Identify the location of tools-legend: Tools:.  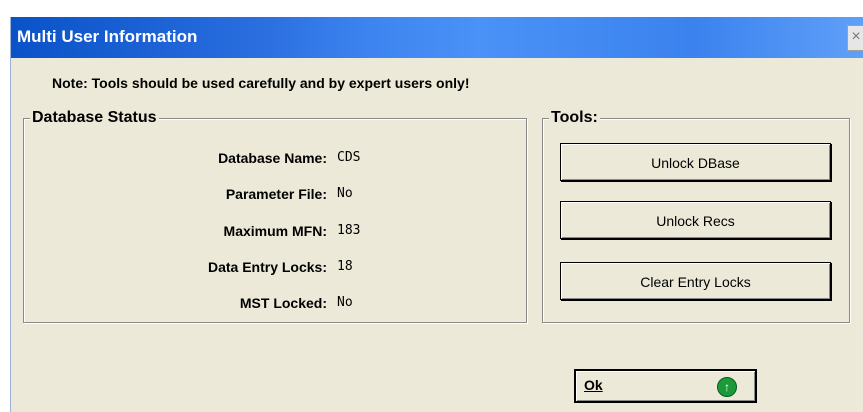
(574, 118).